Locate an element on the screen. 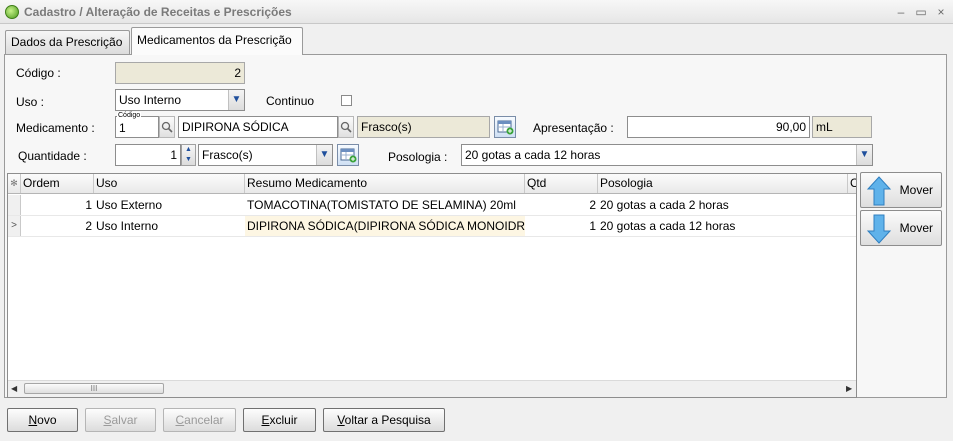 Image resolution: width=953 pixels, height=441 pixels. quantidade-label: Quantidade : is located at coordinates (52, 156).